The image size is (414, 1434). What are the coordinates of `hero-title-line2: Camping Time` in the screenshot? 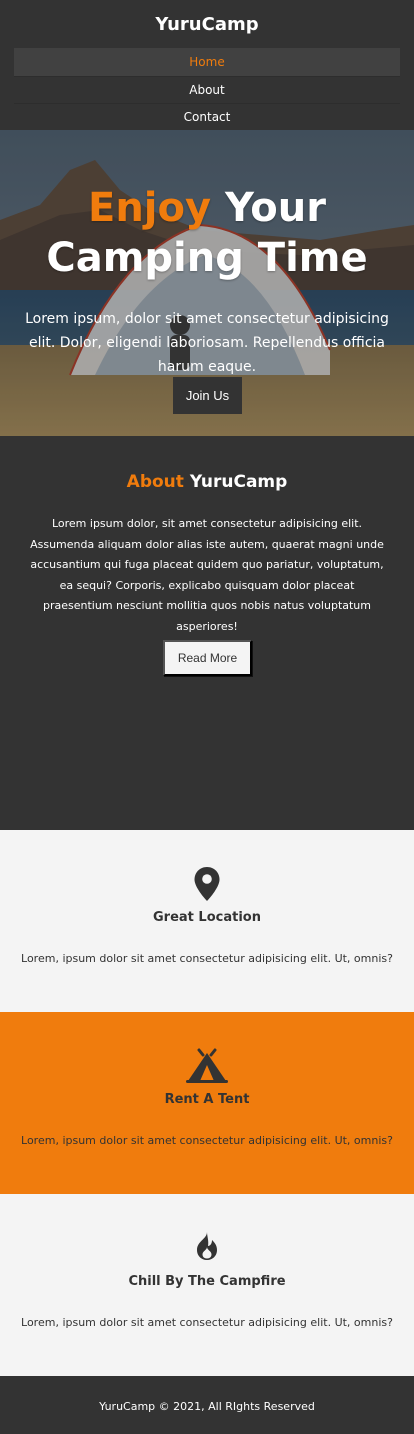 It's located at (207, 258).